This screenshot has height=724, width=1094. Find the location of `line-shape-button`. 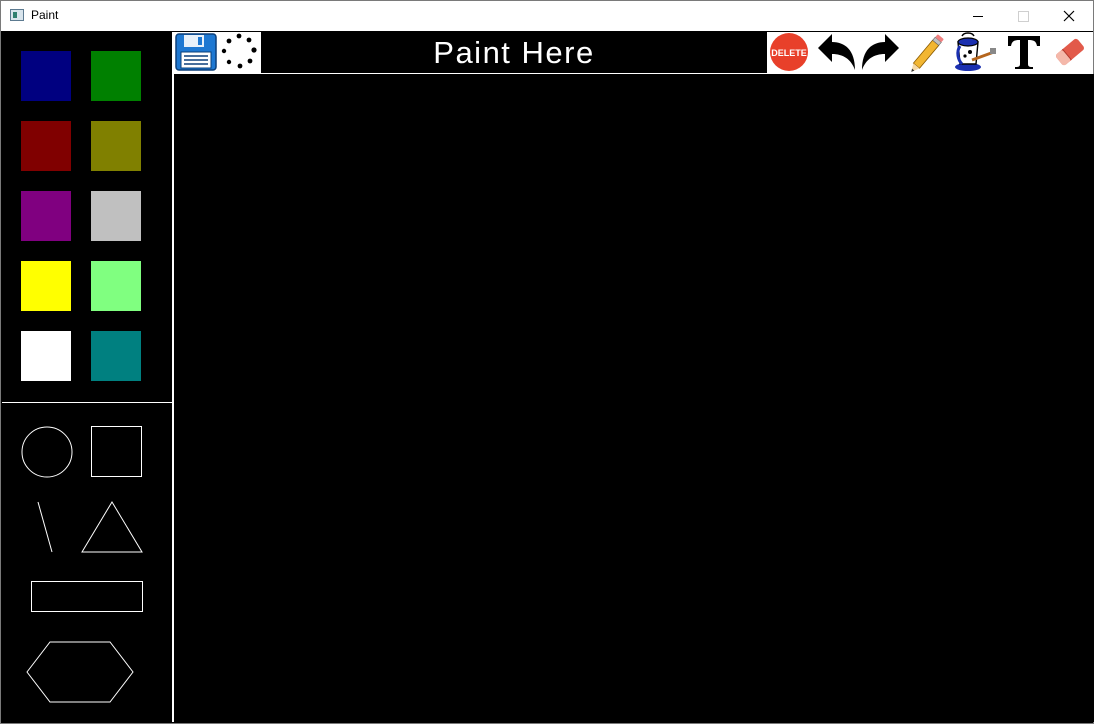

line-shape-button is located at coordinates (45, 527).